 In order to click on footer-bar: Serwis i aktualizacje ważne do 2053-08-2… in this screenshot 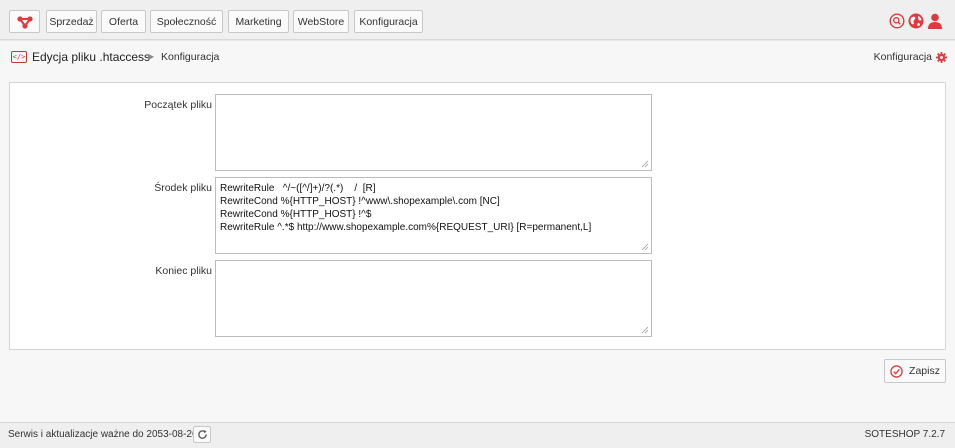, I will do `click(477, 435)`.